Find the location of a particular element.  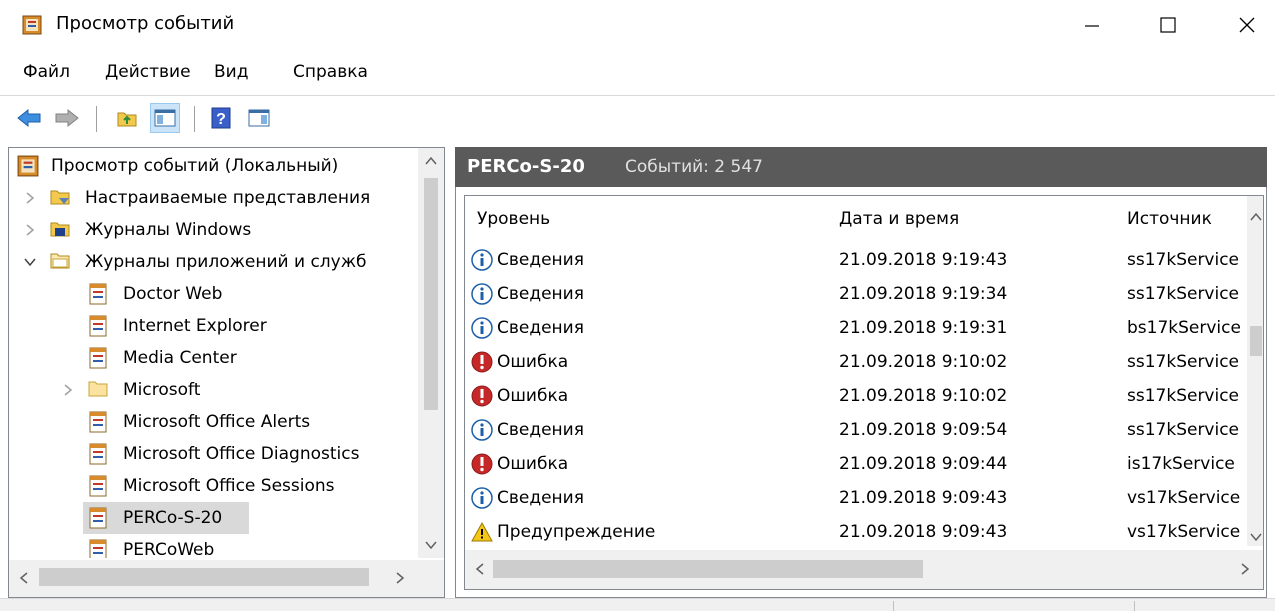

tree-item-custom-views: Настраиваемые представления is located at coordinates (214, 198).